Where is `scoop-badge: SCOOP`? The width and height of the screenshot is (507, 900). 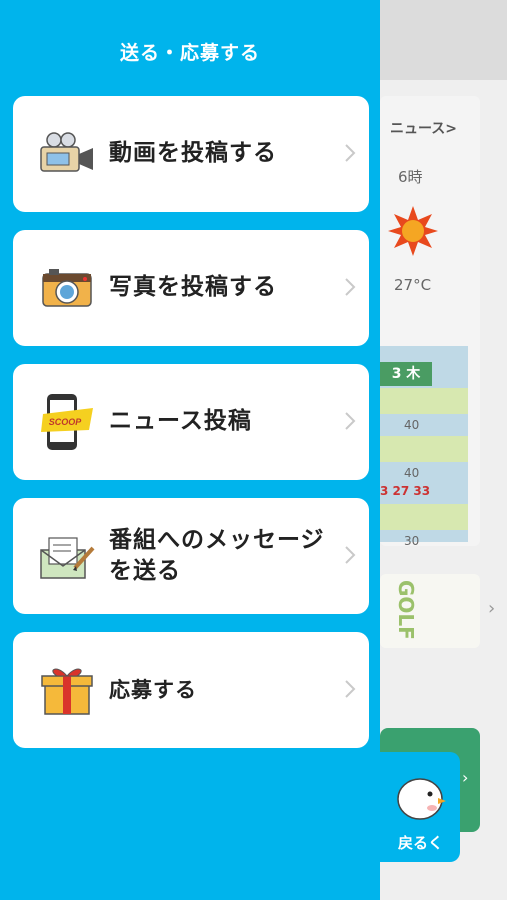 scoop-badge: SCOOP is located at coordinates (66, 422).